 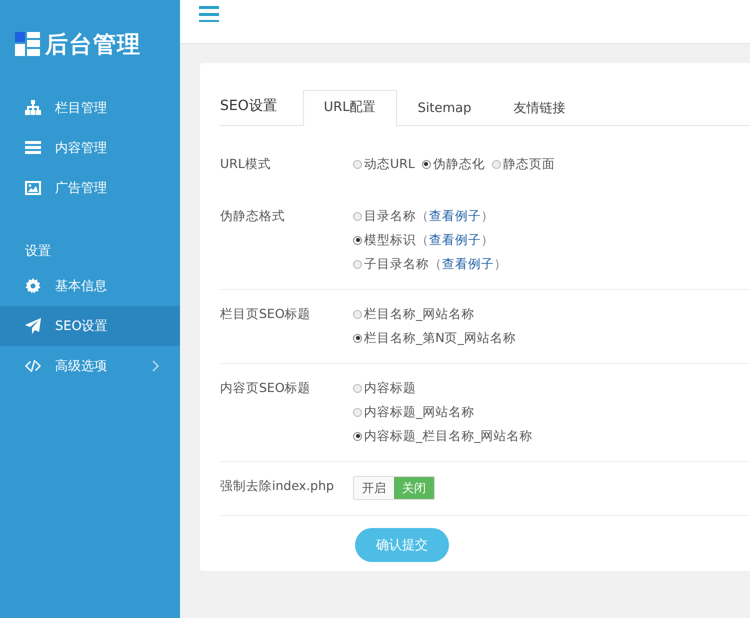 What do you see at coordinates (419, 412) in the screenshot?
I see `option-label: 内容标题_网站名称` at bounding box center [419, 412].